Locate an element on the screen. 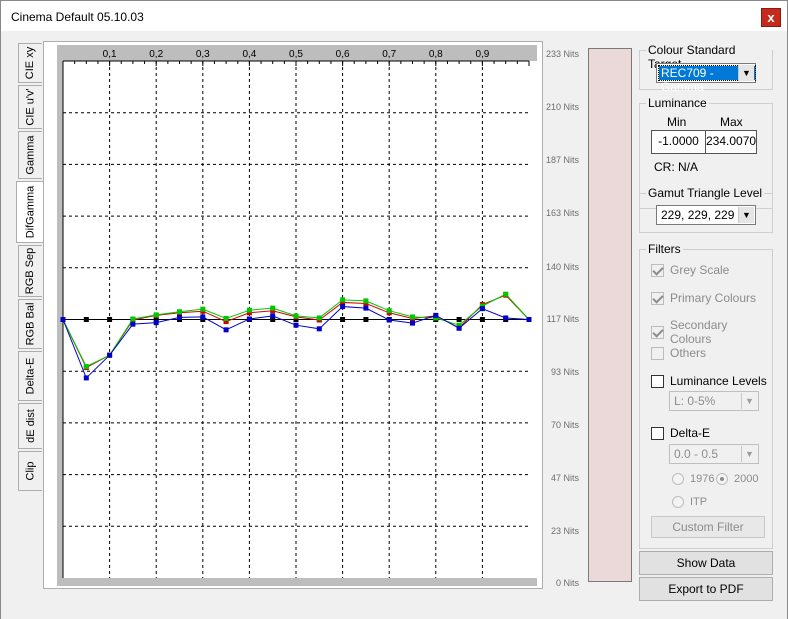 The height and width of the screenshot is (619, 788). colour-standard-select: REC709 - Gamma ▼ is located at coordinates (706, 78).